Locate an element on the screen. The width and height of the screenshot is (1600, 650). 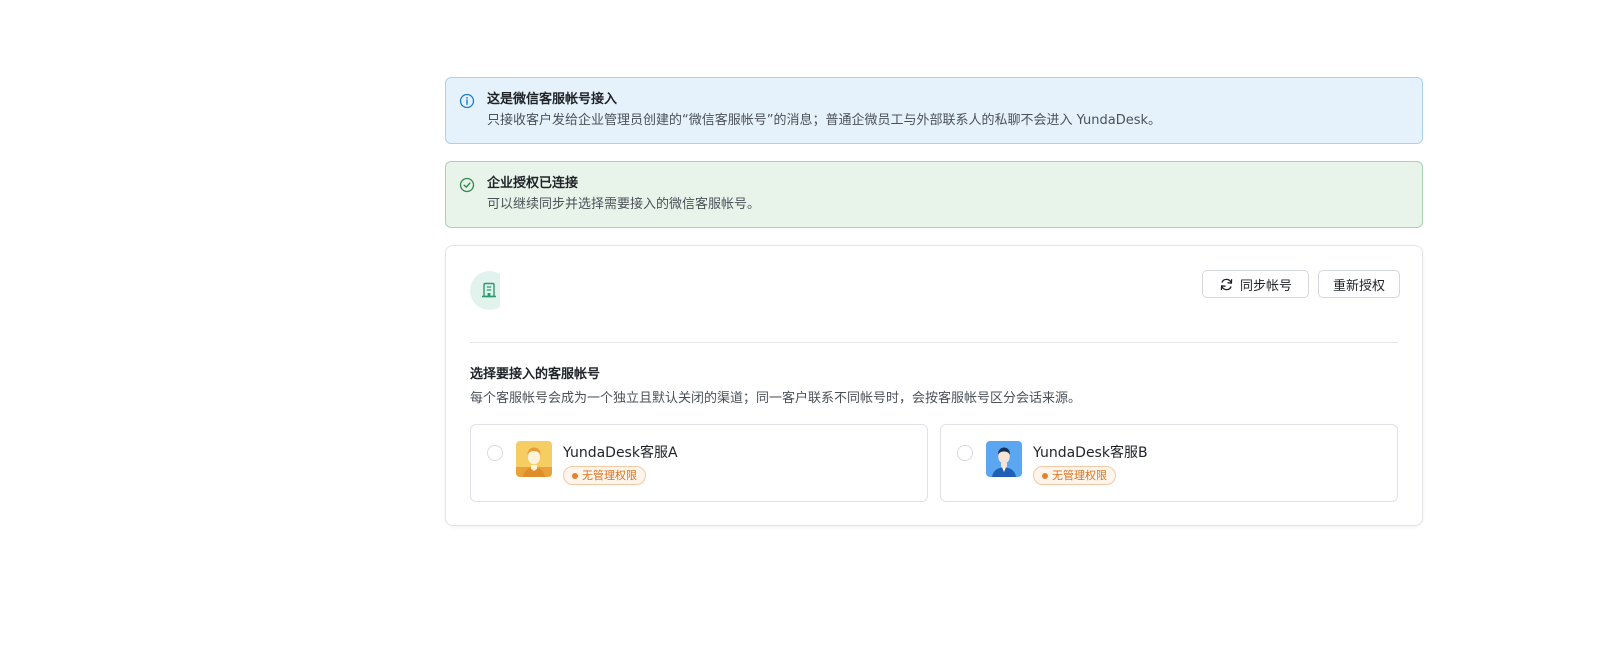
reauth-button-label: 重新授权 is located at coordinates (1358, 286).